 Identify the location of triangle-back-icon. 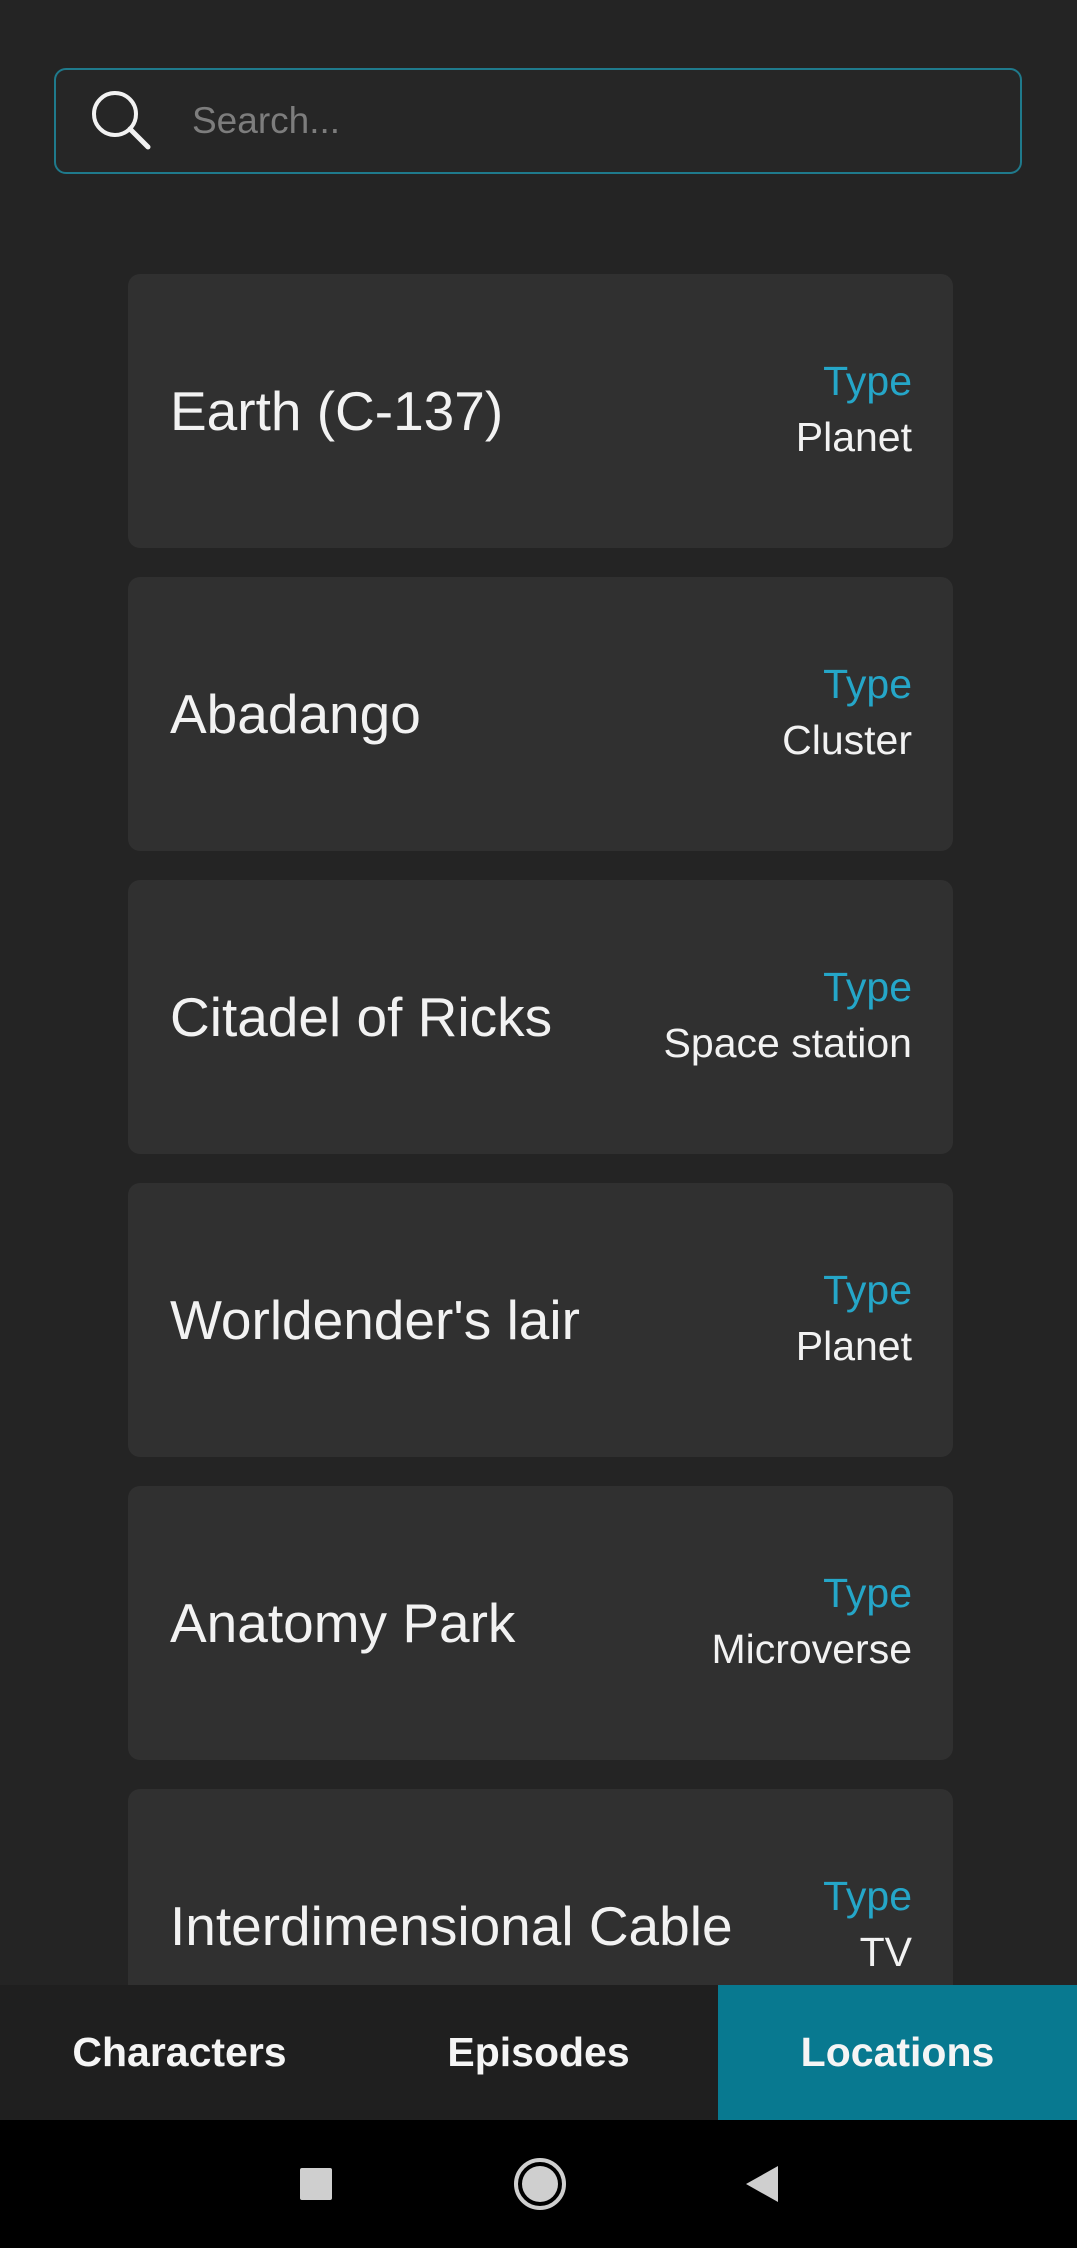
(762, 2184).